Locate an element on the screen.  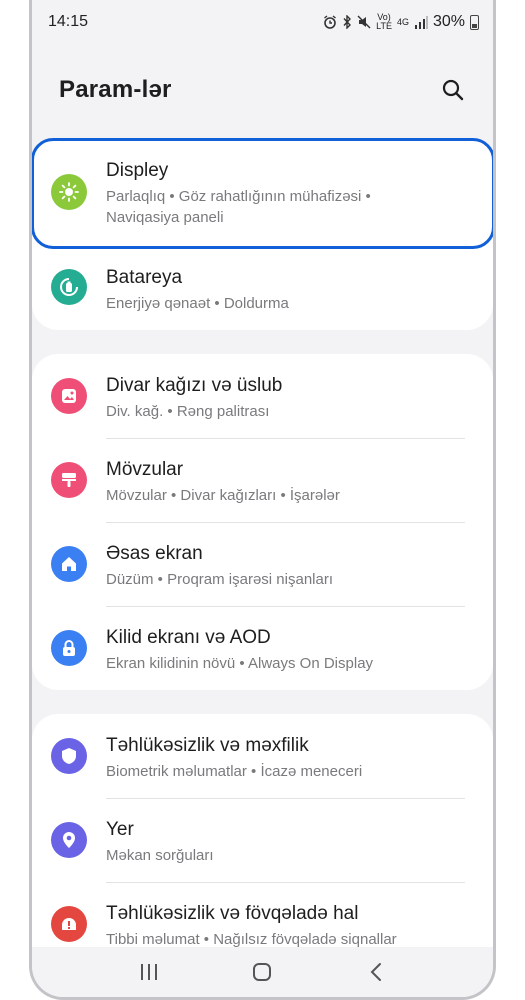
battery-percent: 30% is located at coordinates (448, 21).